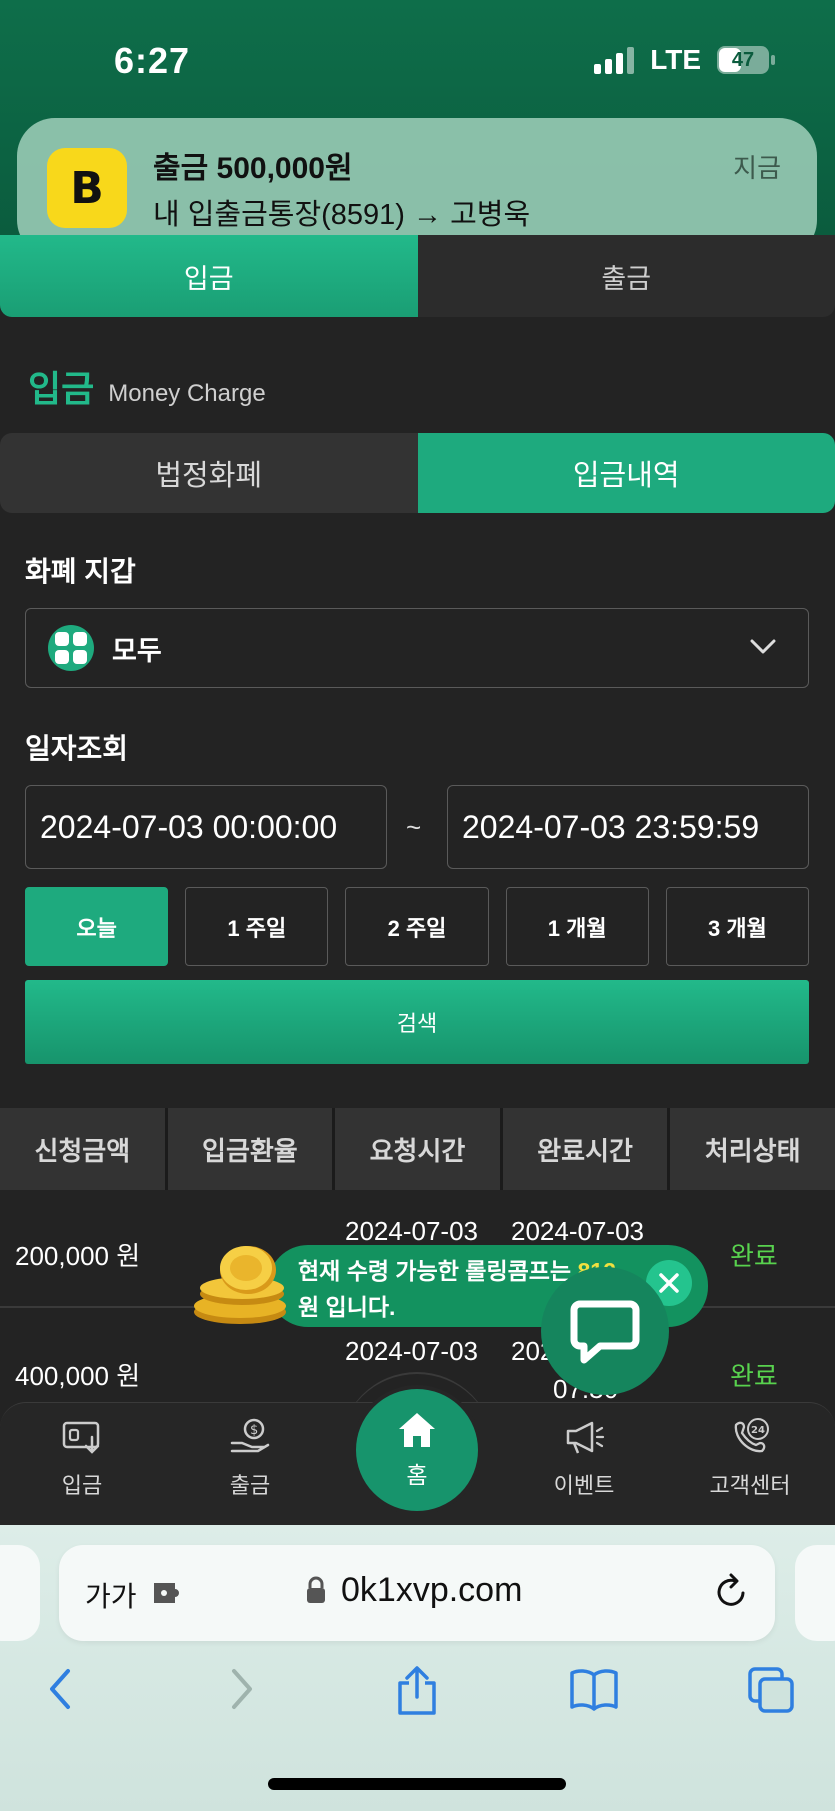 The width and height of the screenshot is (835, 1811). What do you see at coordinates (417, 1022) in the screenshot?
I see `search-button: 검색` at bounding box center [417, 1022].